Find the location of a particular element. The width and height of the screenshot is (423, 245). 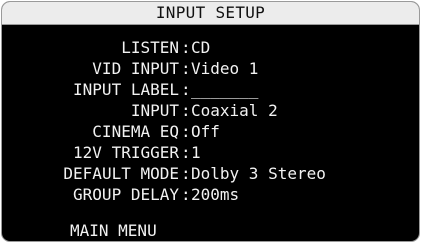

setting-value: Off is located at coordinates (205, 131).